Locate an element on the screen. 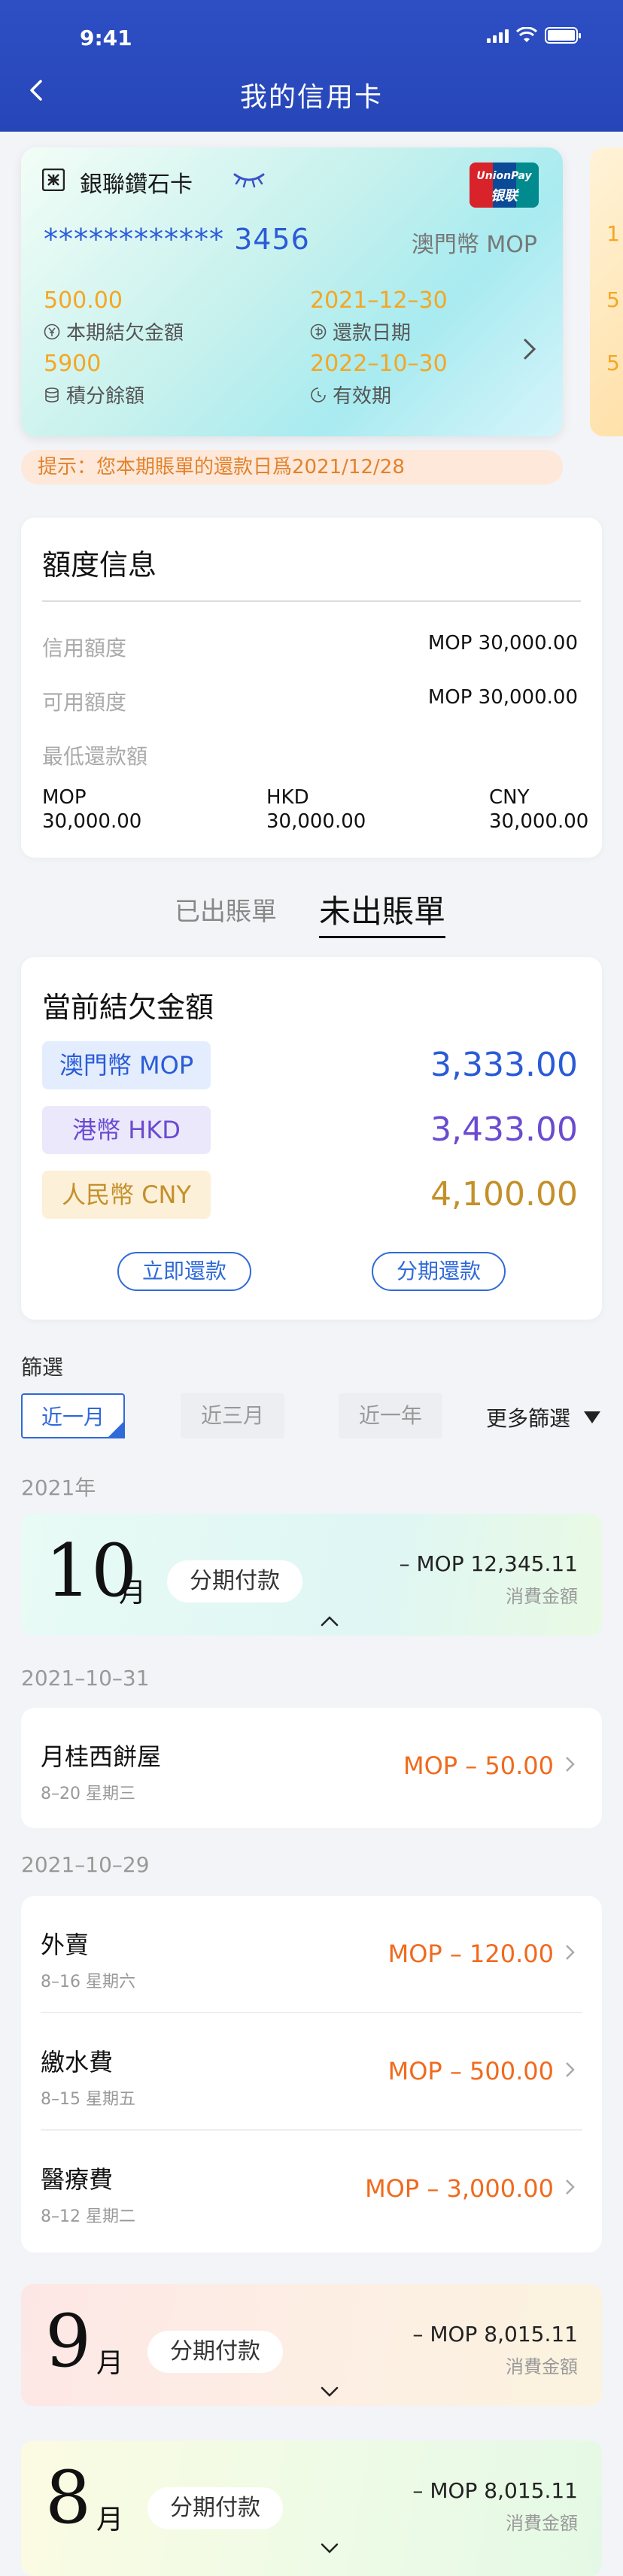 This screenshot has height=2576, width=623. transaction-row: 繳水費 8–15 星期五 MOP – 500.00 is located at coordinates (312, 2072).